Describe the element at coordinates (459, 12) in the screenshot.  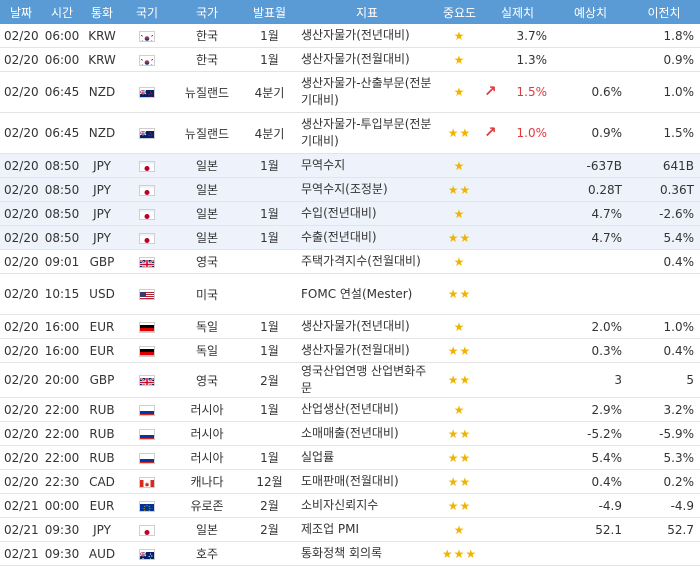
I see `header-importance: 중요도` at that location.